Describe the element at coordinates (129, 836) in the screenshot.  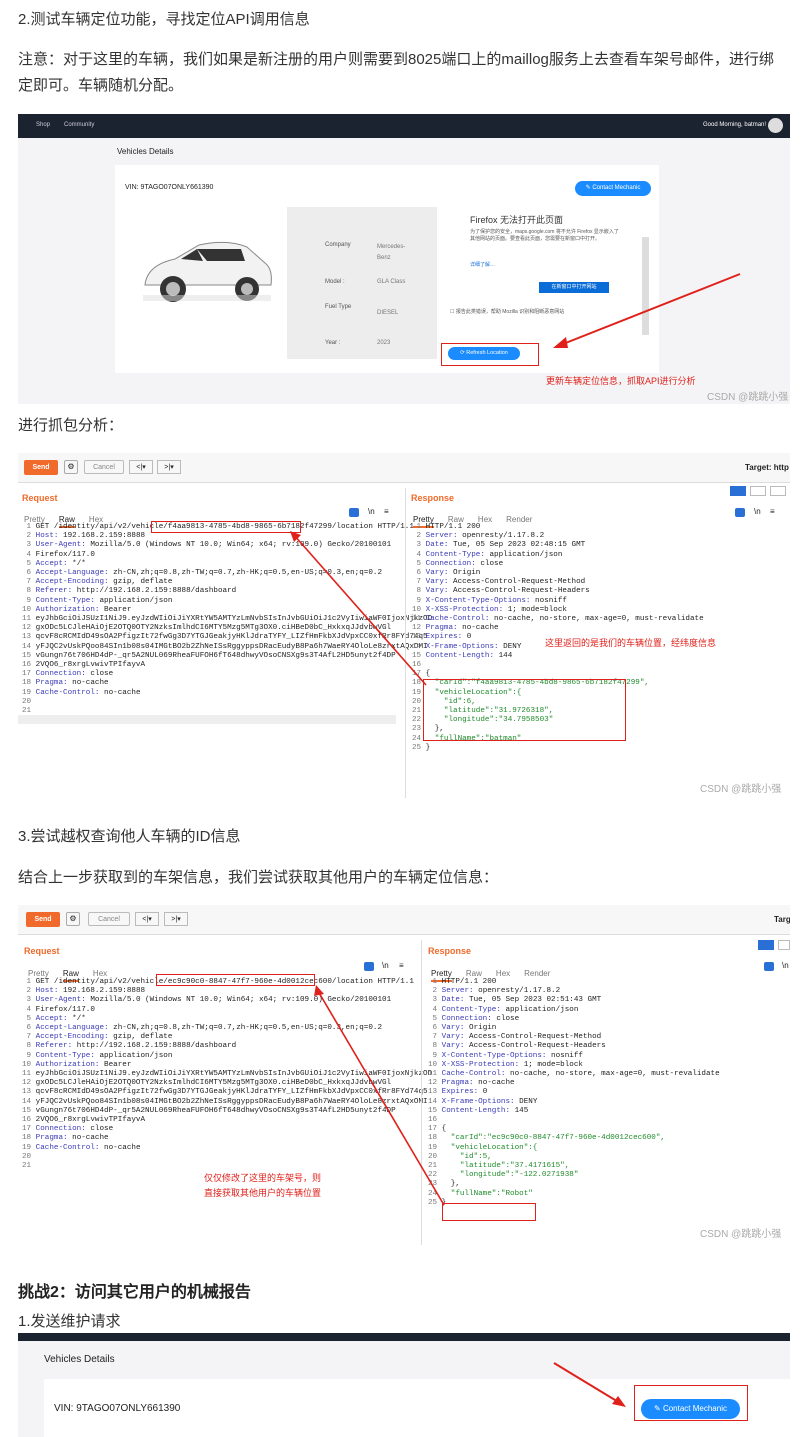
I see `section-heading-3: 3.尝试越权查询他人车辆的ID信息` at that location.